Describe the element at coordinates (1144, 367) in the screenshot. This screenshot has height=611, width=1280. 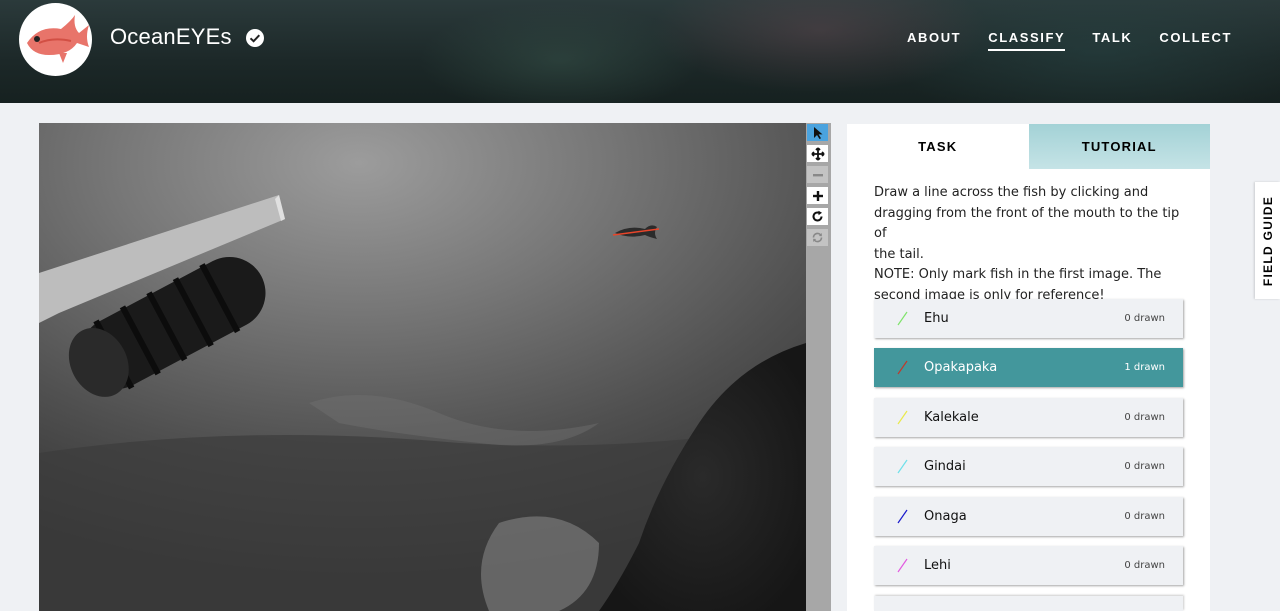
I see `species-count: 1 drawn` at that location.